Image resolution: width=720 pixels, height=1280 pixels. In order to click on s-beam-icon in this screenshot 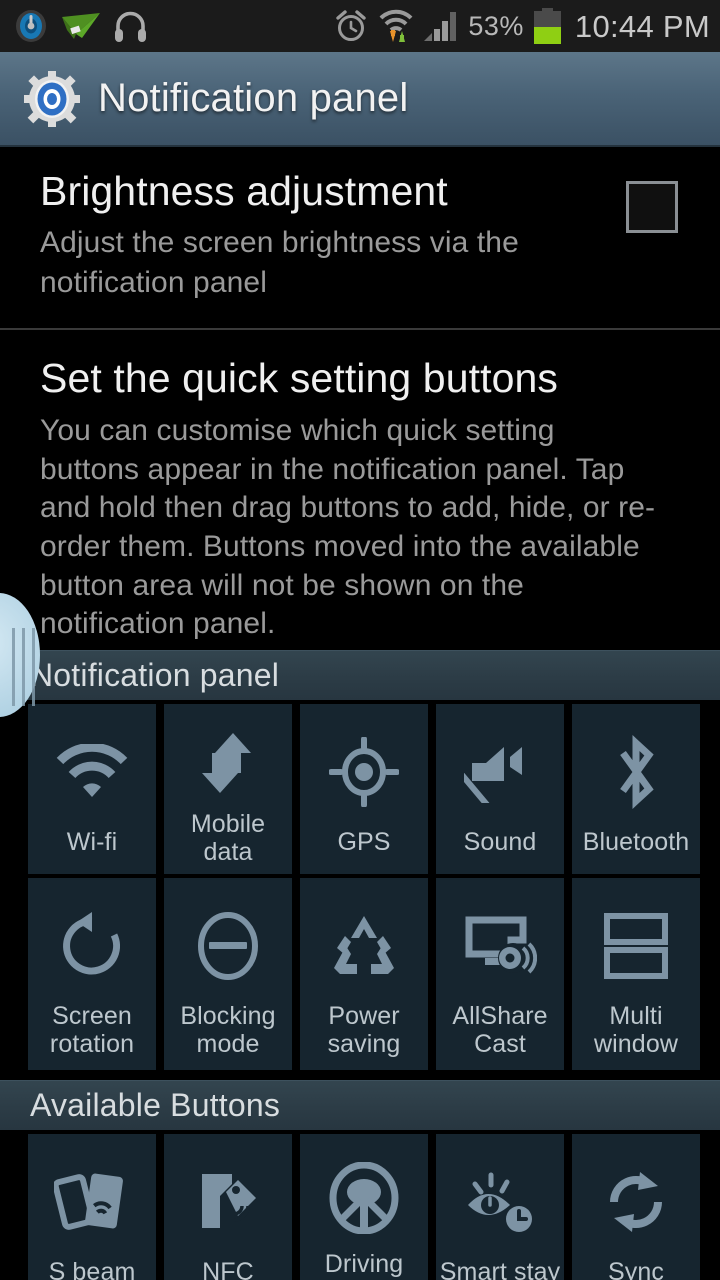, I will do `click(92, 1202)`.